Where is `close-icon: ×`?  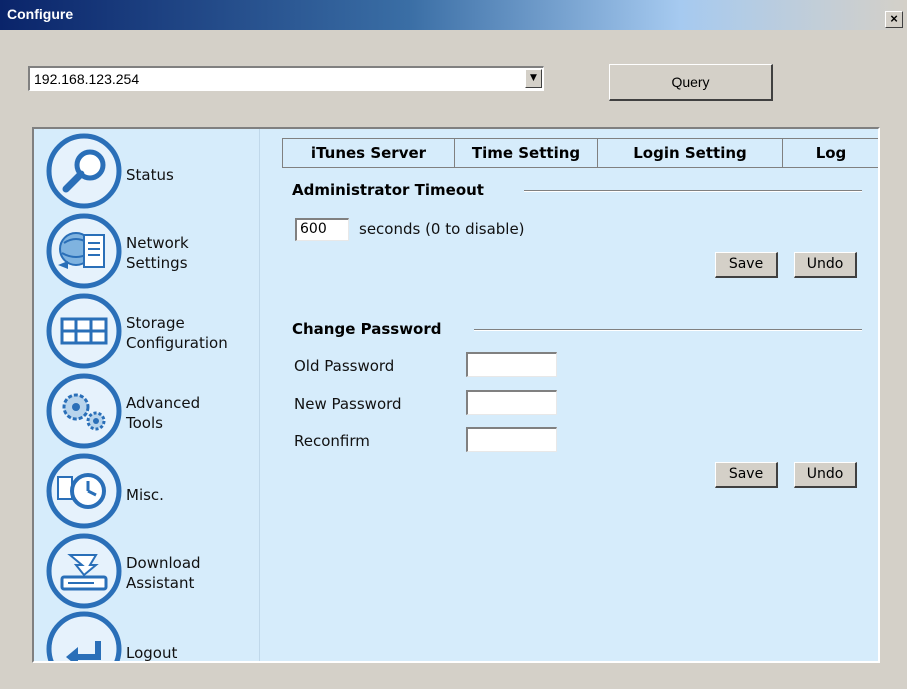 close-icon: × is located at coordinates (894, 18).